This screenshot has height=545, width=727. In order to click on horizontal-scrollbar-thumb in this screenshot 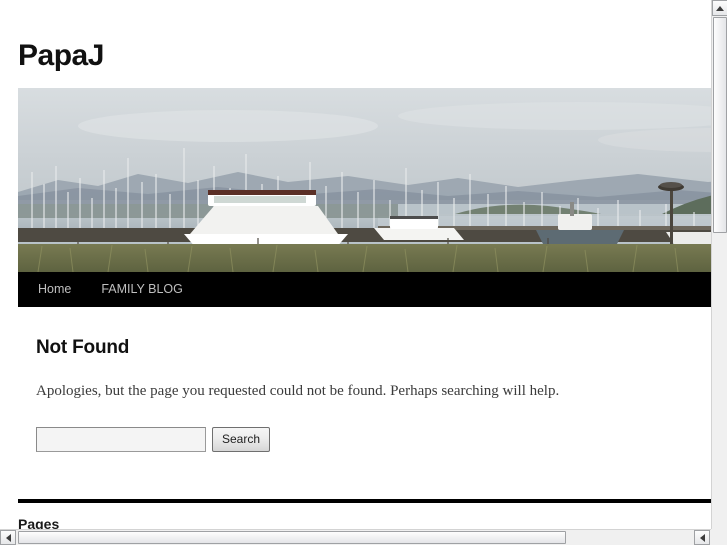, I will do `click(292, 537)`.